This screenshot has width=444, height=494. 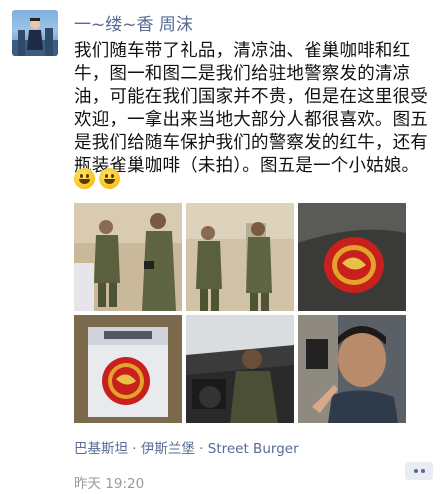 I want to click on photo-6-selfie, so click(x=352, y=369).